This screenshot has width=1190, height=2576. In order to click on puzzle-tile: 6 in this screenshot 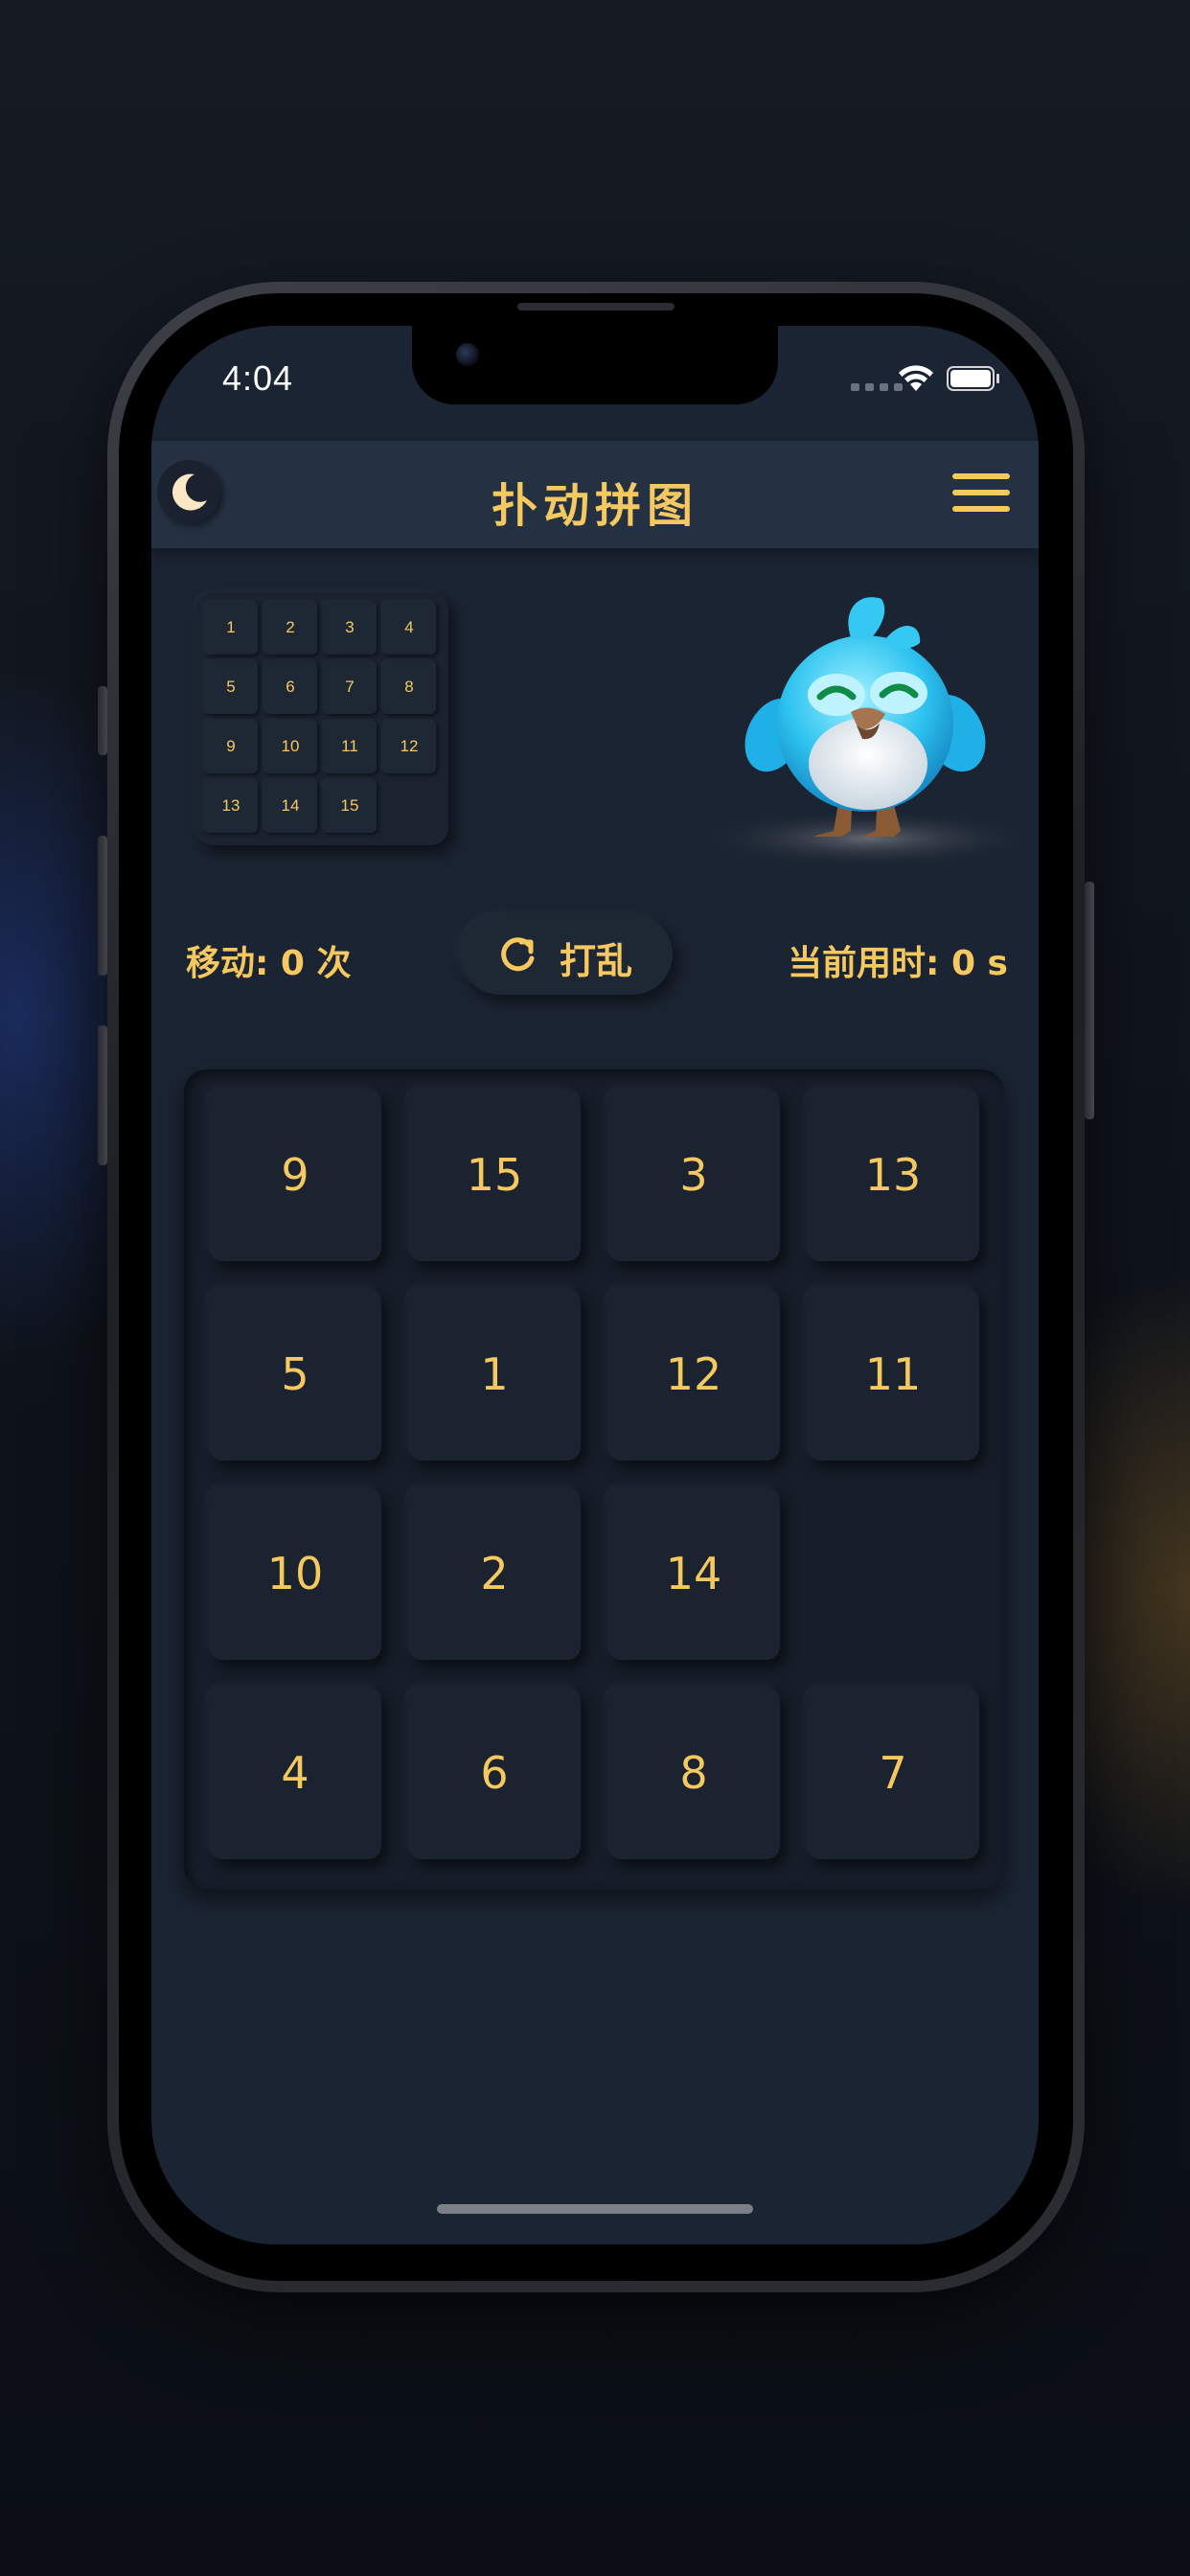, I will do `click(495, 1773)`.